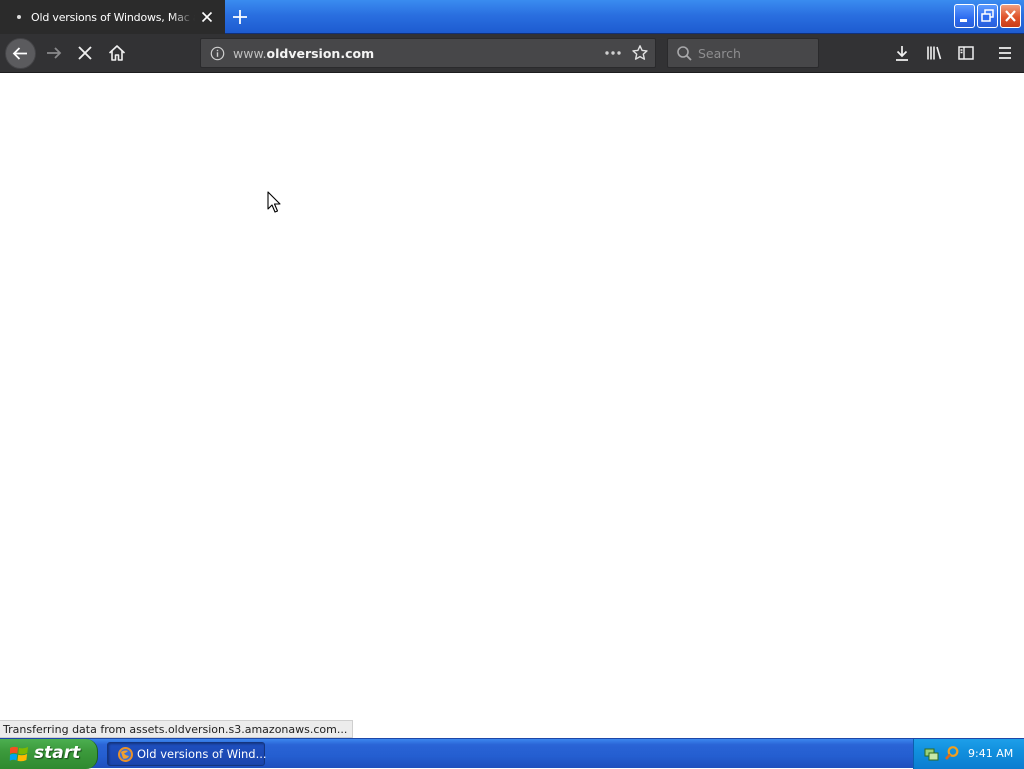  I want to click on restore-button, so click(987, 16).